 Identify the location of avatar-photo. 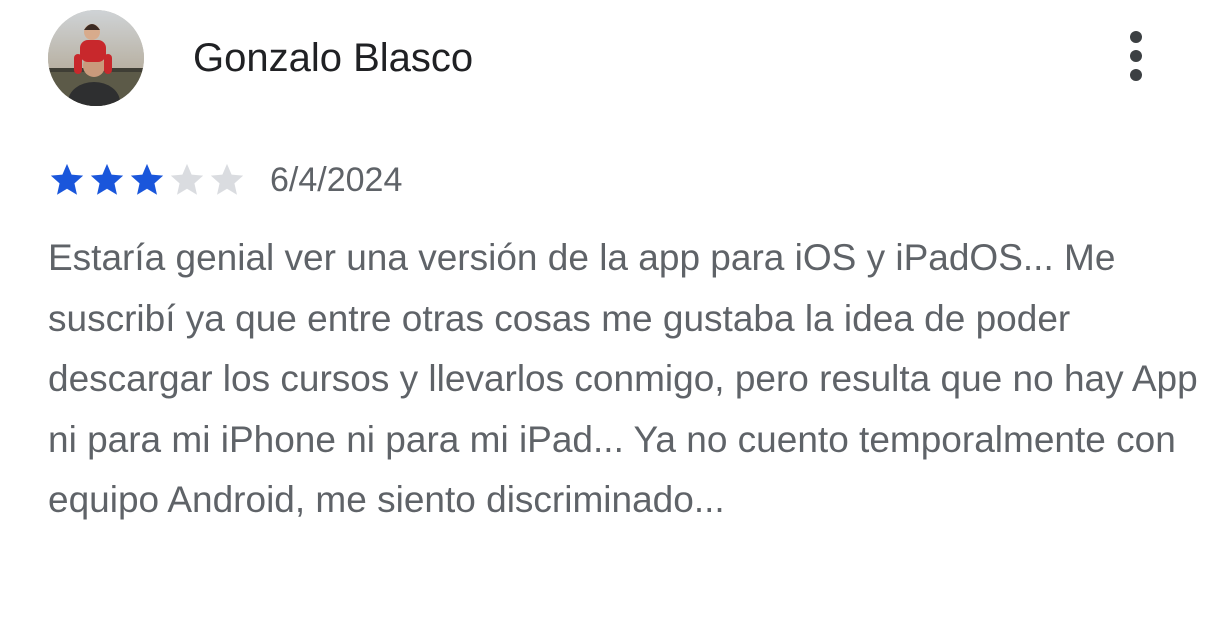
(96, 58).